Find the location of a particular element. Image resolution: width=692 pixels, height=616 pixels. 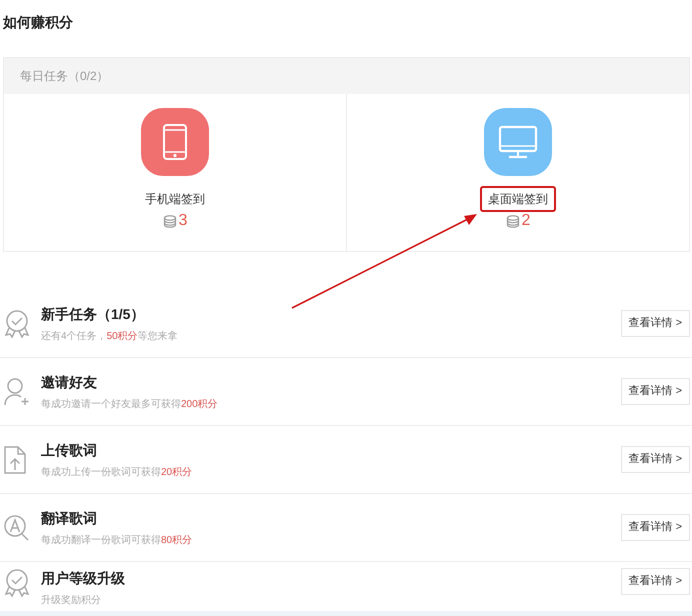

task-title: 上传歌词 is located at coordinates (69, 450).